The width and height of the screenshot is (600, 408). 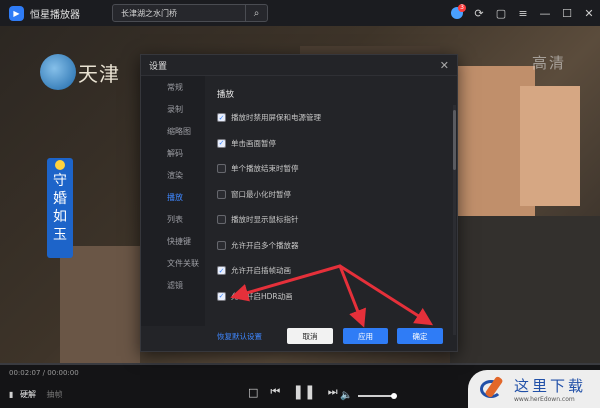 What do you see at coordinates (378, 395) in the screenshot?
I see `volume-slider` at bounding box center [378, 395].